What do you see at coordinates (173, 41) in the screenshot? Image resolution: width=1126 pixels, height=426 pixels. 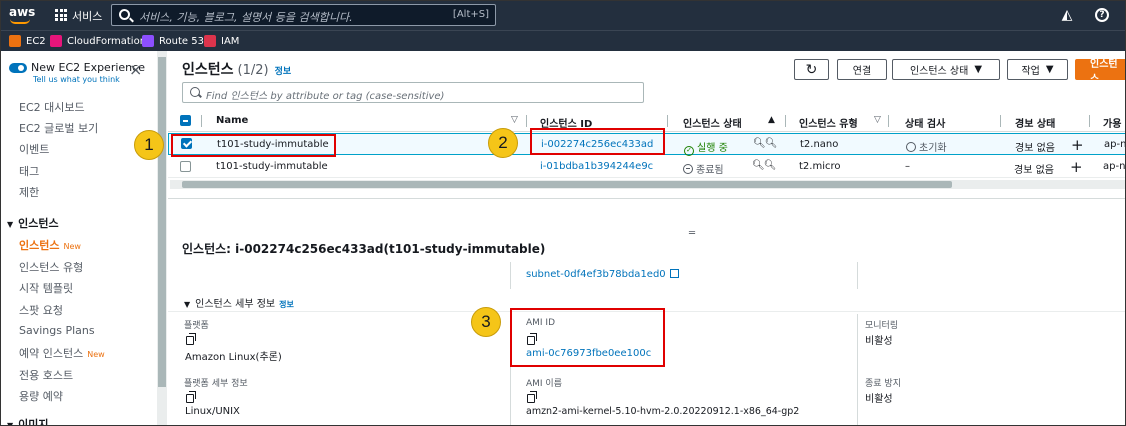 I see `favorite-route53: Route 53` at bounding box center [173, 41].